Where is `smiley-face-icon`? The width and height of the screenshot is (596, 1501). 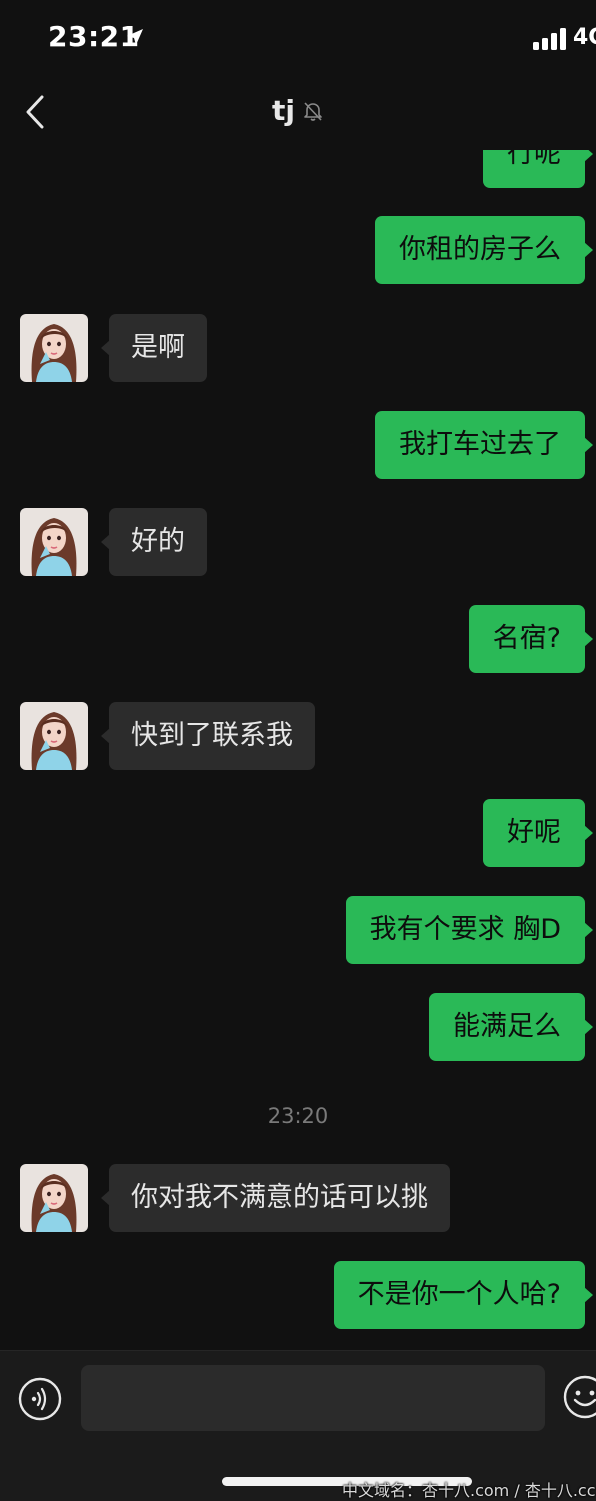
smiley-face-icon is located at coordinates (579, 1397).